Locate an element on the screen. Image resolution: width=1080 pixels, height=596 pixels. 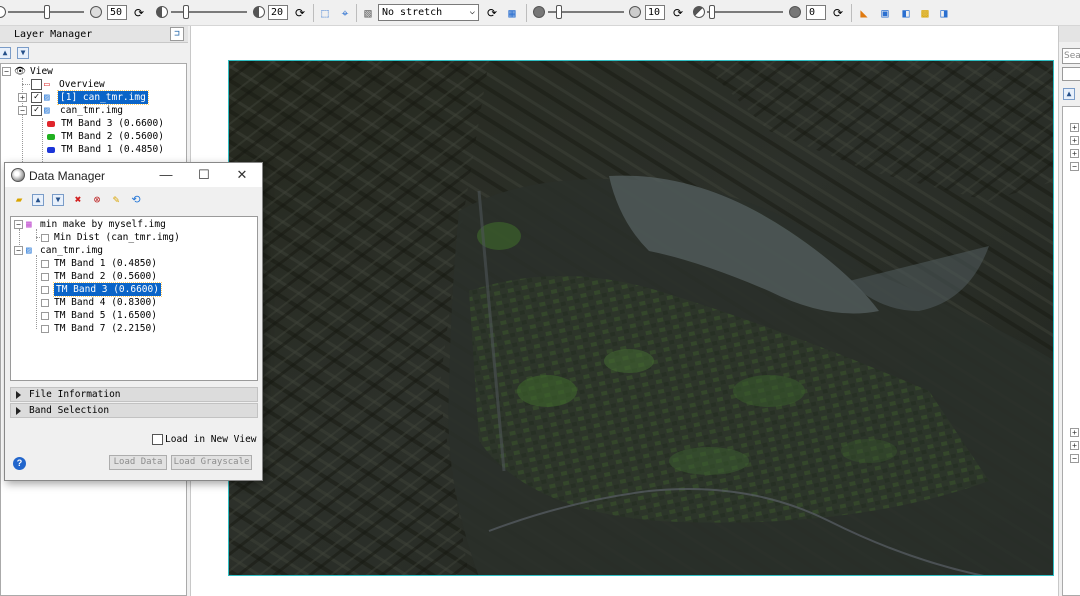
close-all-icon: ⊗ is located at coordinates (97, 200).